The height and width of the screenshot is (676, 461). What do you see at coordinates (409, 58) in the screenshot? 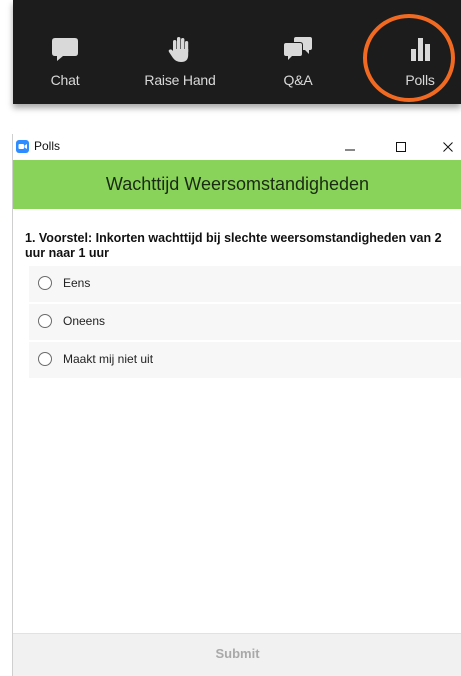
I see `polls-highlight-circle` at bounding box center [409, 58].